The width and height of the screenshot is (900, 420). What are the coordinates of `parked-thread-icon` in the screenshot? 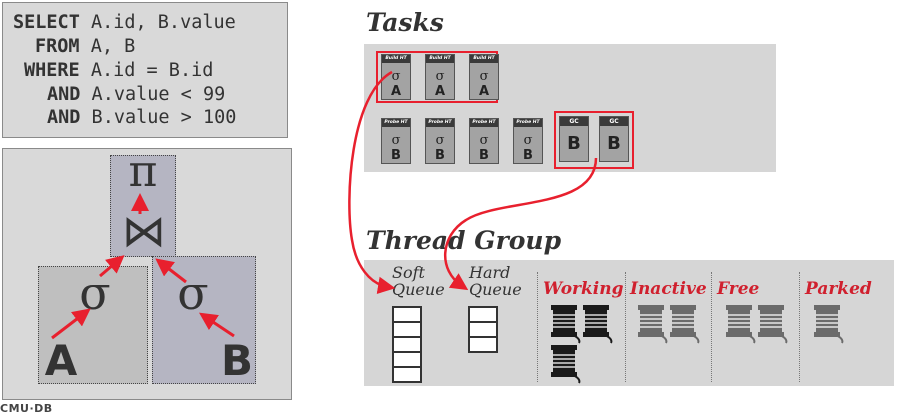 It's located at (828, 324).